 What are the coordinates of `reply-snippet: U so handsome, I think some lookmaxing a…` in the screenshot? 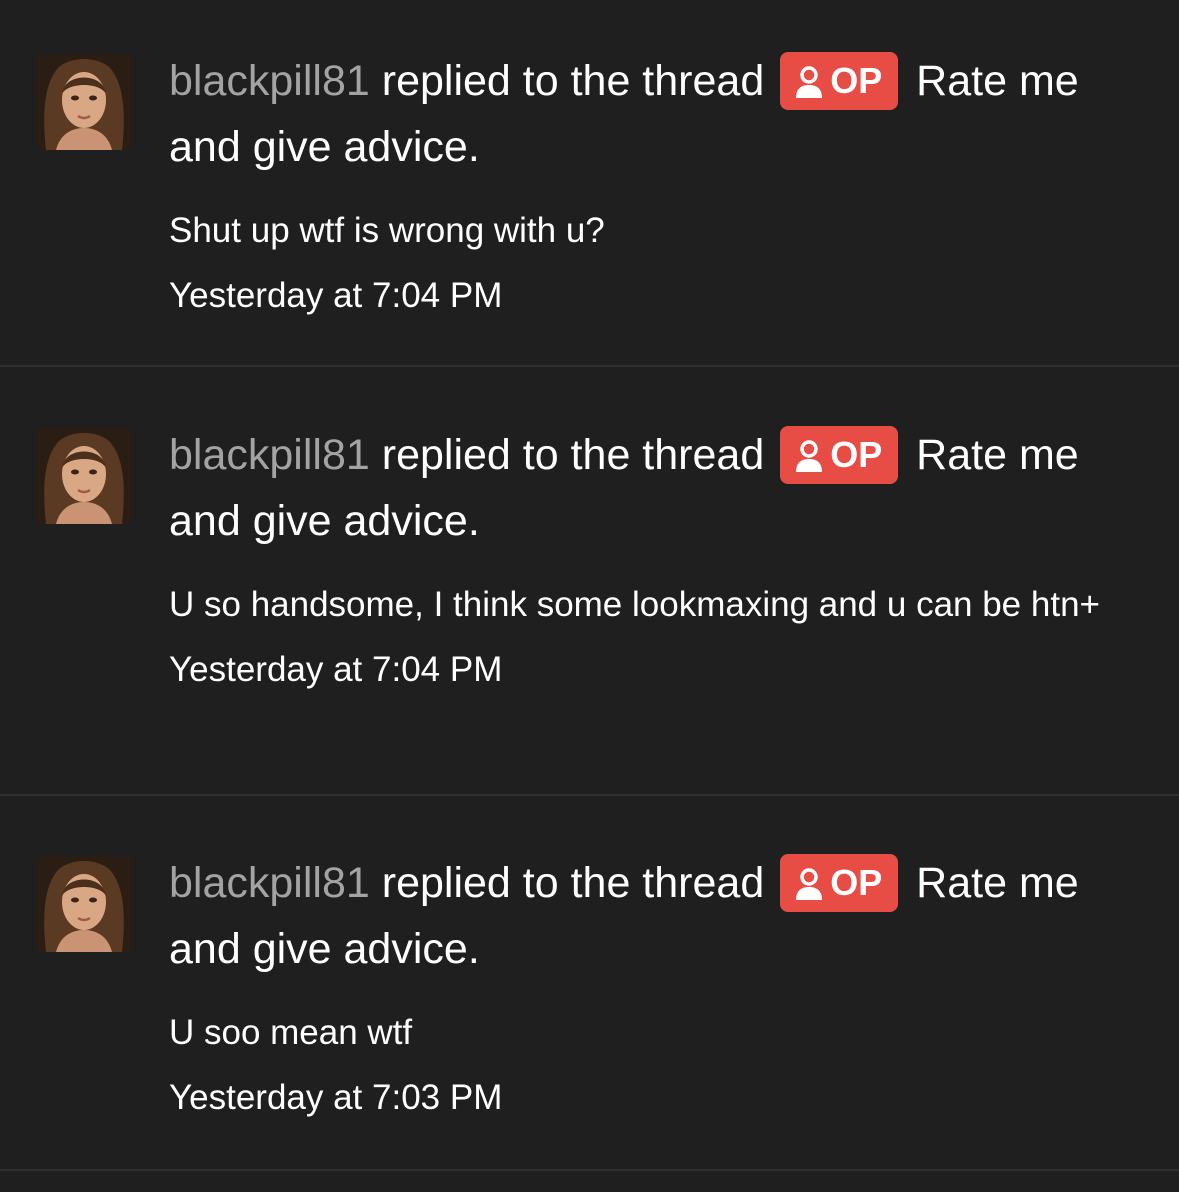 It's located at (634, 604).